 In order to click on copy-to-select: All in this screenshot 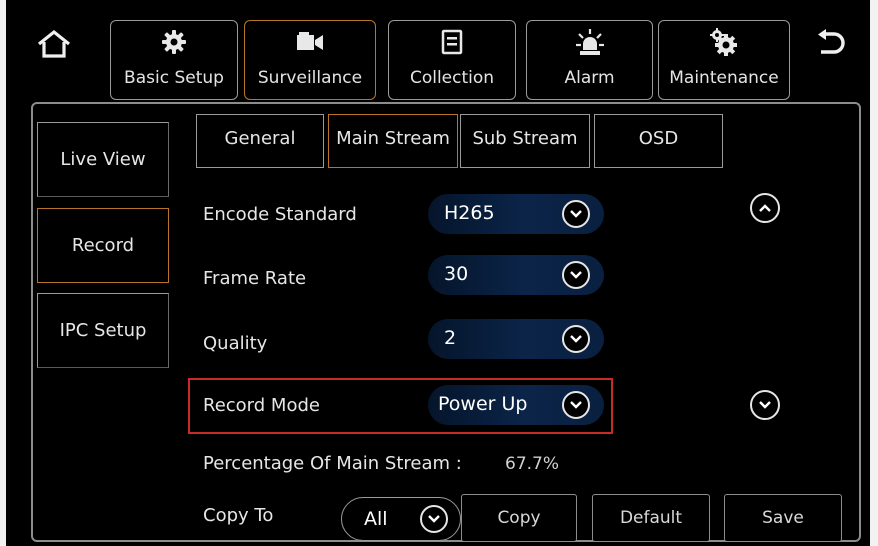, I will do `click(401, 519)`.